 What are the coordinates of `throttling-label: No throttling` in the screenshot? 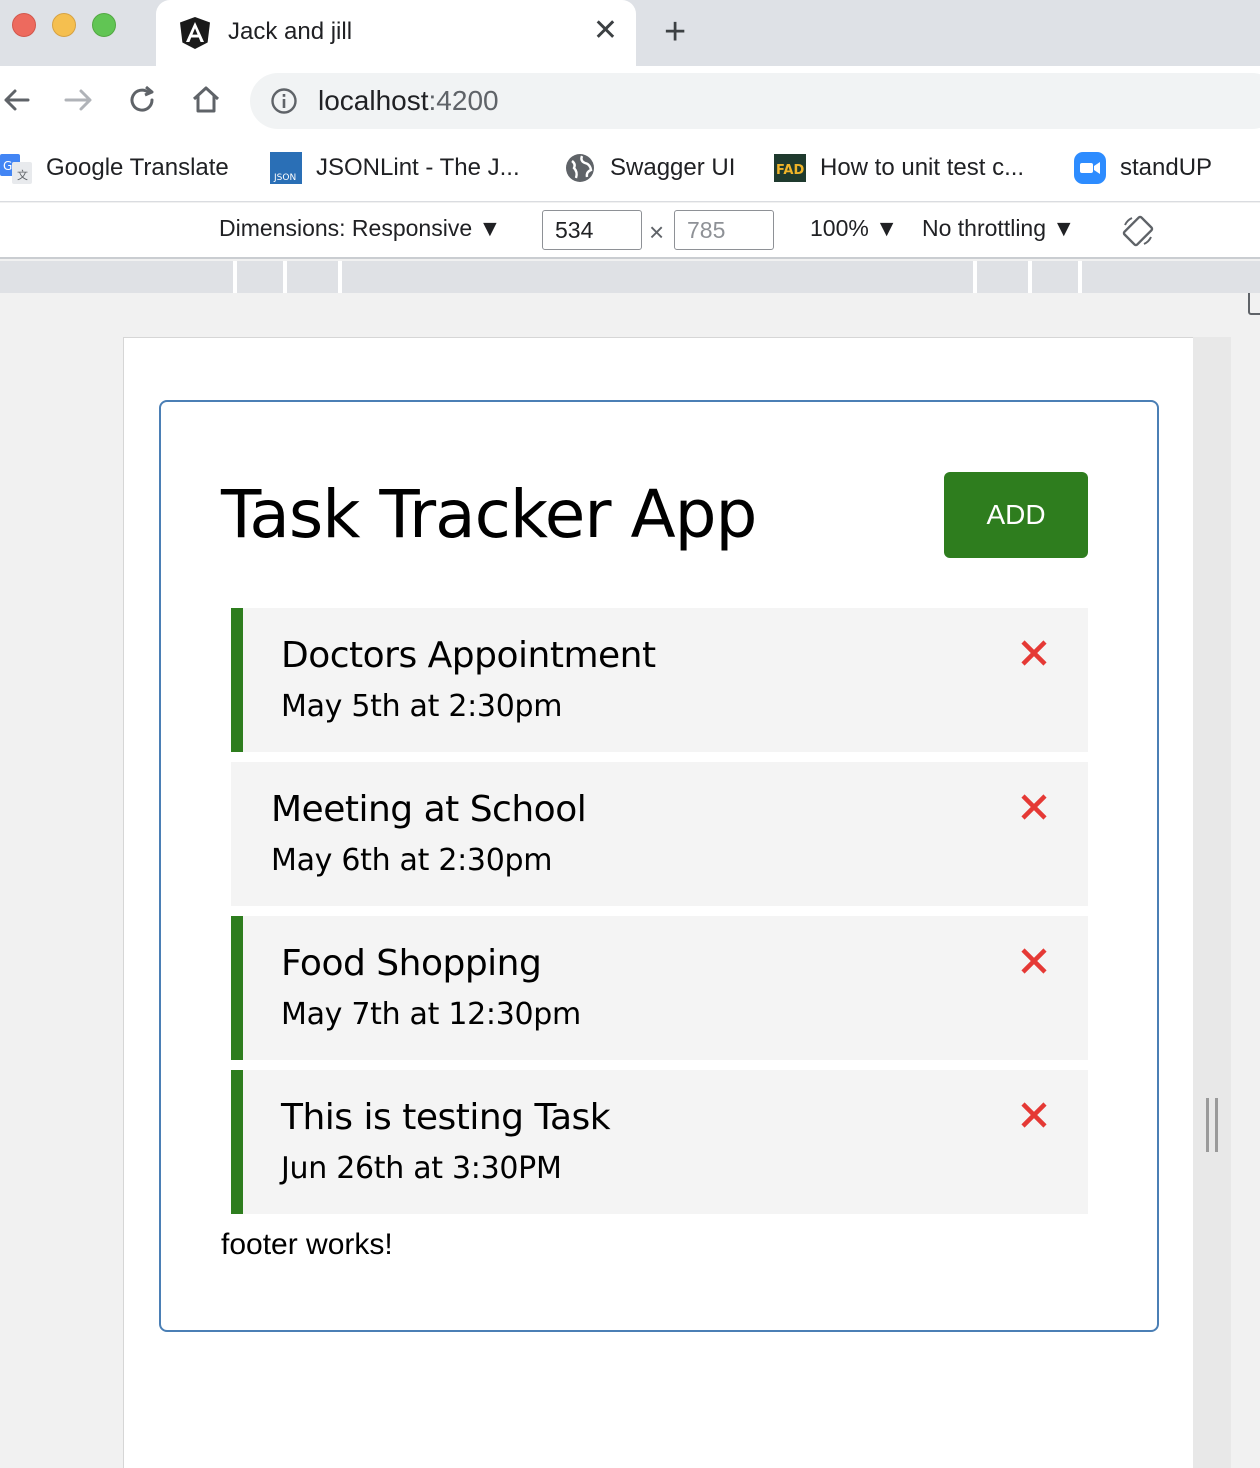 It's located at (984, 228).